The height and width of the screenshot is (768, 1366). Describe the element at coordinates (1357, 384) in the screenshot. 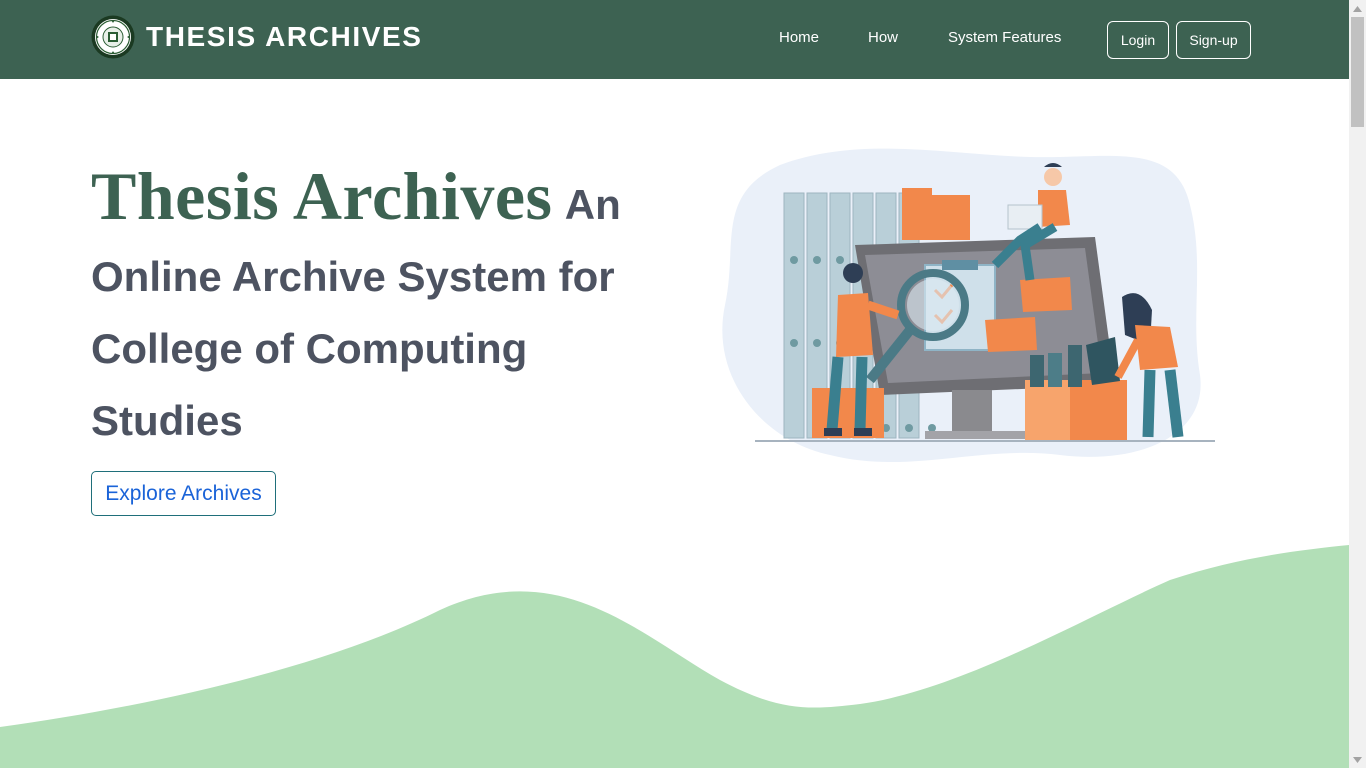

I see `page-scrollbar` at that location.